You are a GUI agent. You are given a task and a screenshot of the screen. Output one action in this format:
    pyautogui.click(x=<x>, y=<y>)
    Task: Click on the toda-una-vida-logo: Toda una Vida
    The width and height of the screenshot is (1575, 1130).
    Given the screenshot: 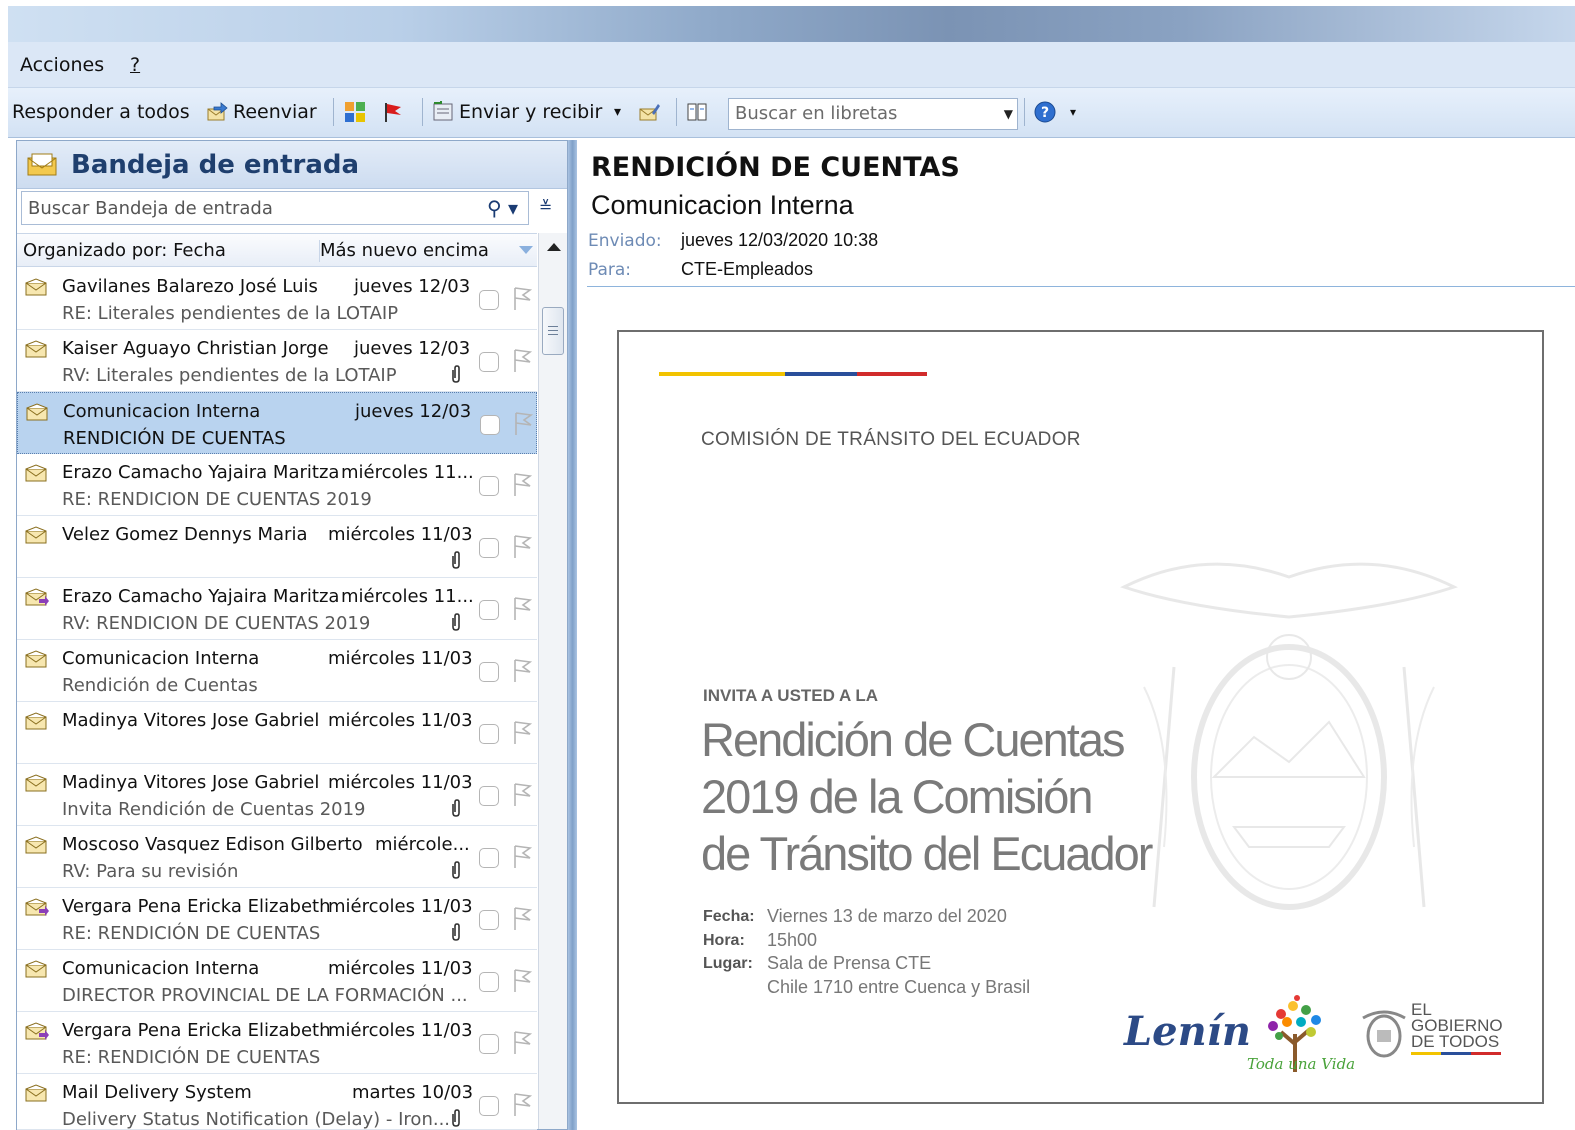 What is the action you would take?
    pyautogui.click(x=1301, y=1064)
    